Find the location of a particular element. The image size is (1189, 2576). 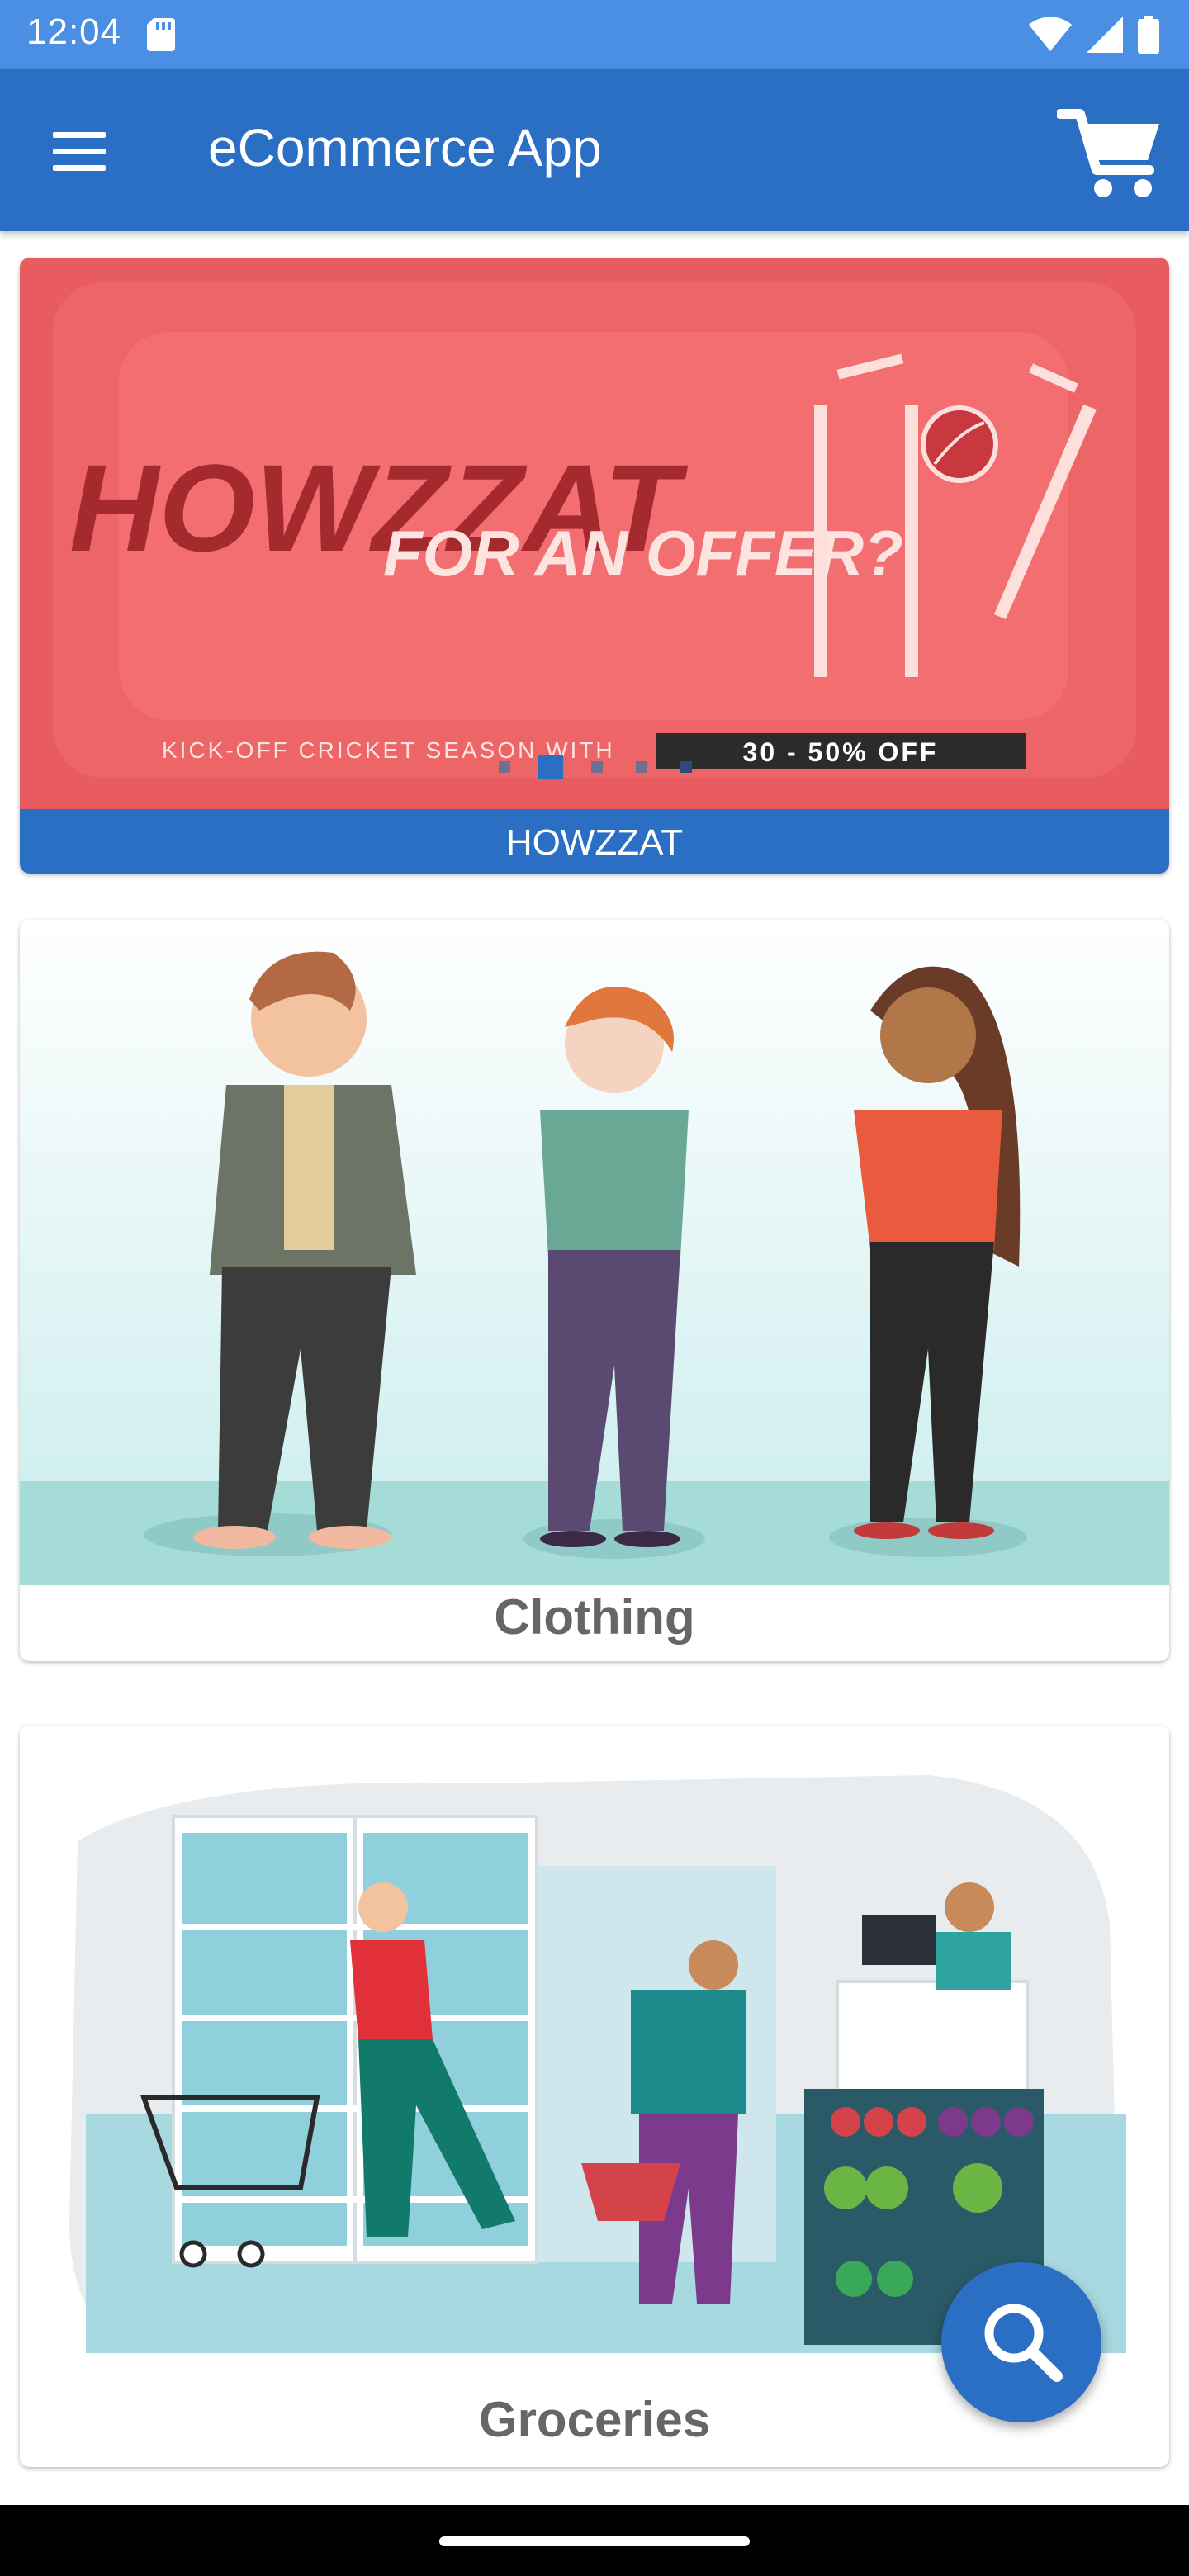

search-icon is located at coordinates (1023, 2343).